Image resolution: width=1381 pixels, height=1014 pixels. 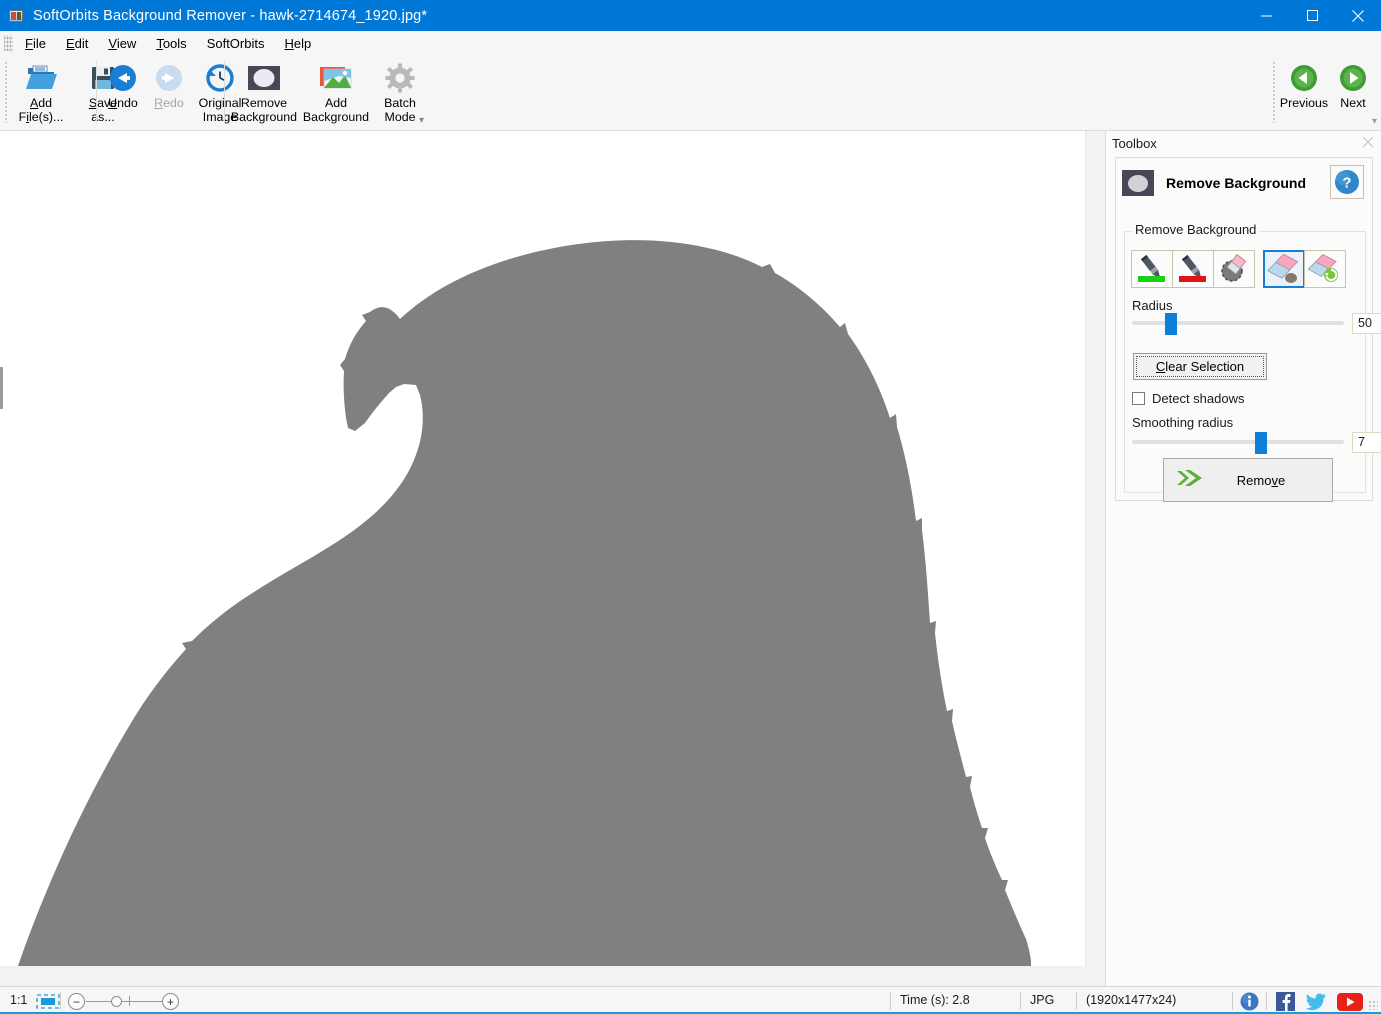 What do you see at coordinates (81, 43) in the screenshot?
I see `menu-item-edit-label: dit` at bounding box center [81, 43].